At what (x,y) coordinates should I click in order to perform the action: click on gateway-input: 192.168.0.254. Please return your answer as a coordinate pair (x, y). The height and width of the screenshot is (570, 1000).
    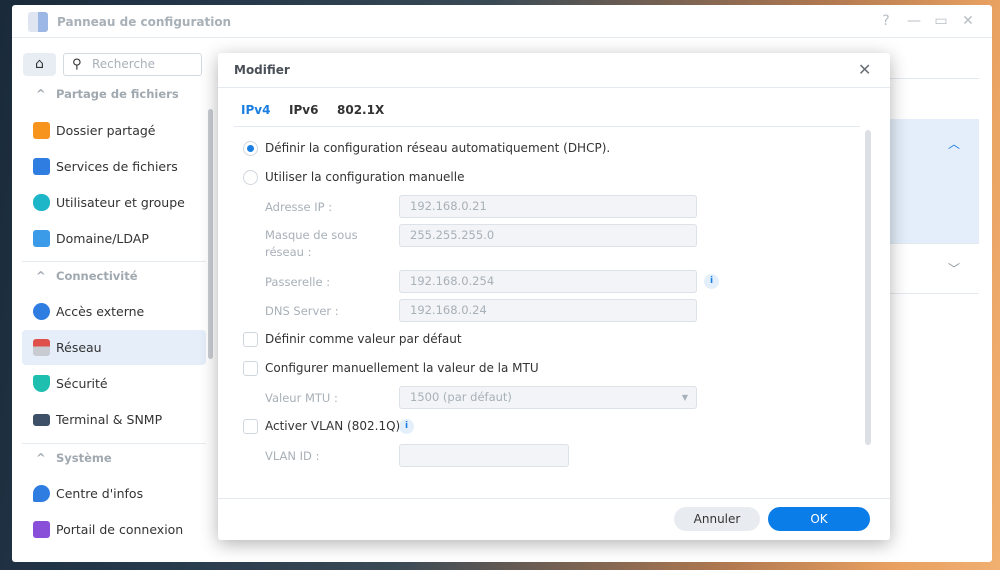
    Looking at the image, I should click on (548, 281).